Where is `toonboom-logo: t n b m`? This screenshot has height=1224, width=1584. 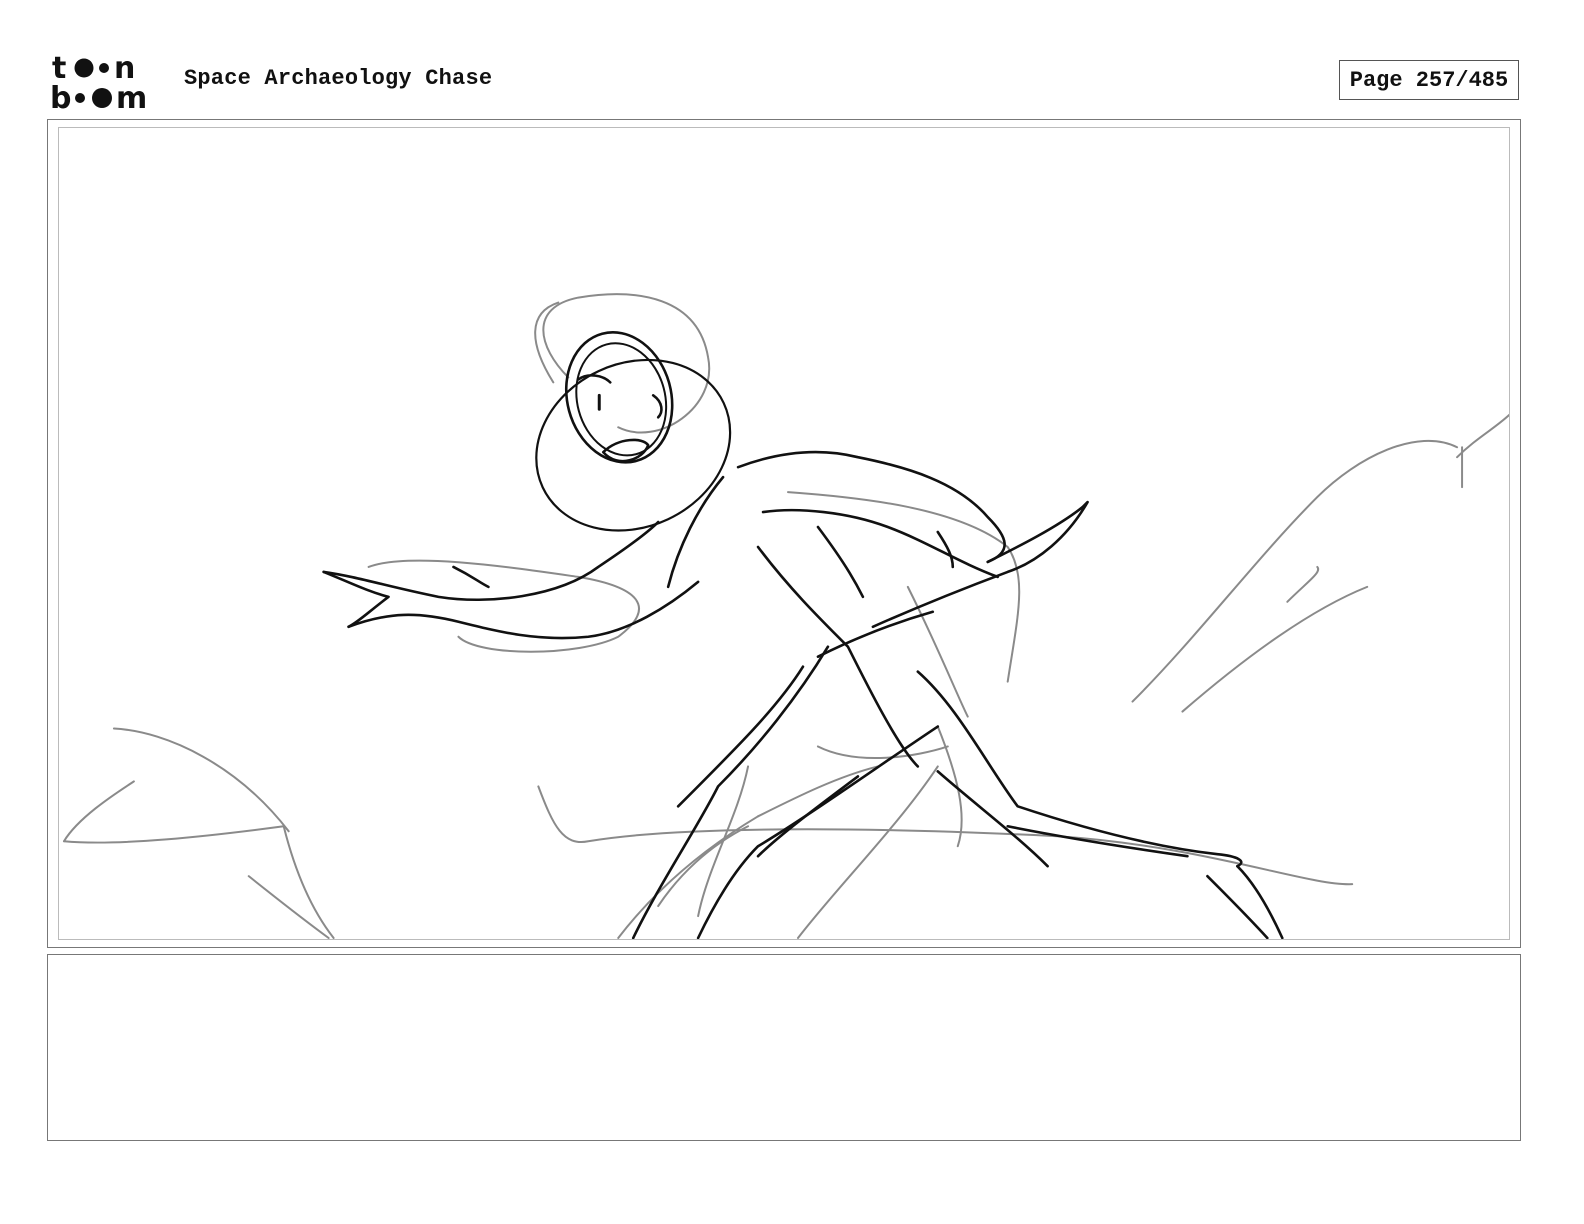 toonboom-logo: t n b m is located at coordinates (107, 83).